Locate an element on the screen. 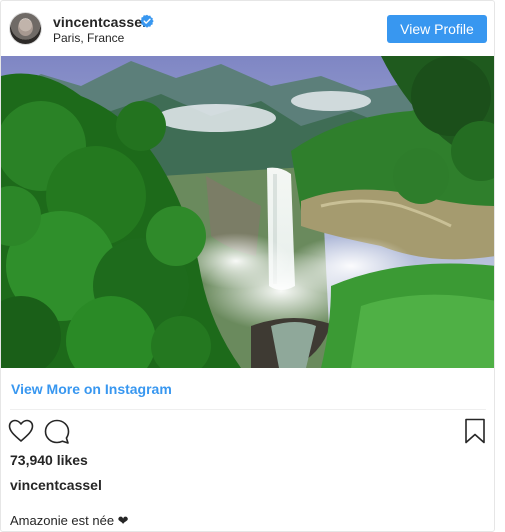 The image size is (505, 532). post-header: vincentcassel Paris, France View Profile is located at coordinates (247, 28).